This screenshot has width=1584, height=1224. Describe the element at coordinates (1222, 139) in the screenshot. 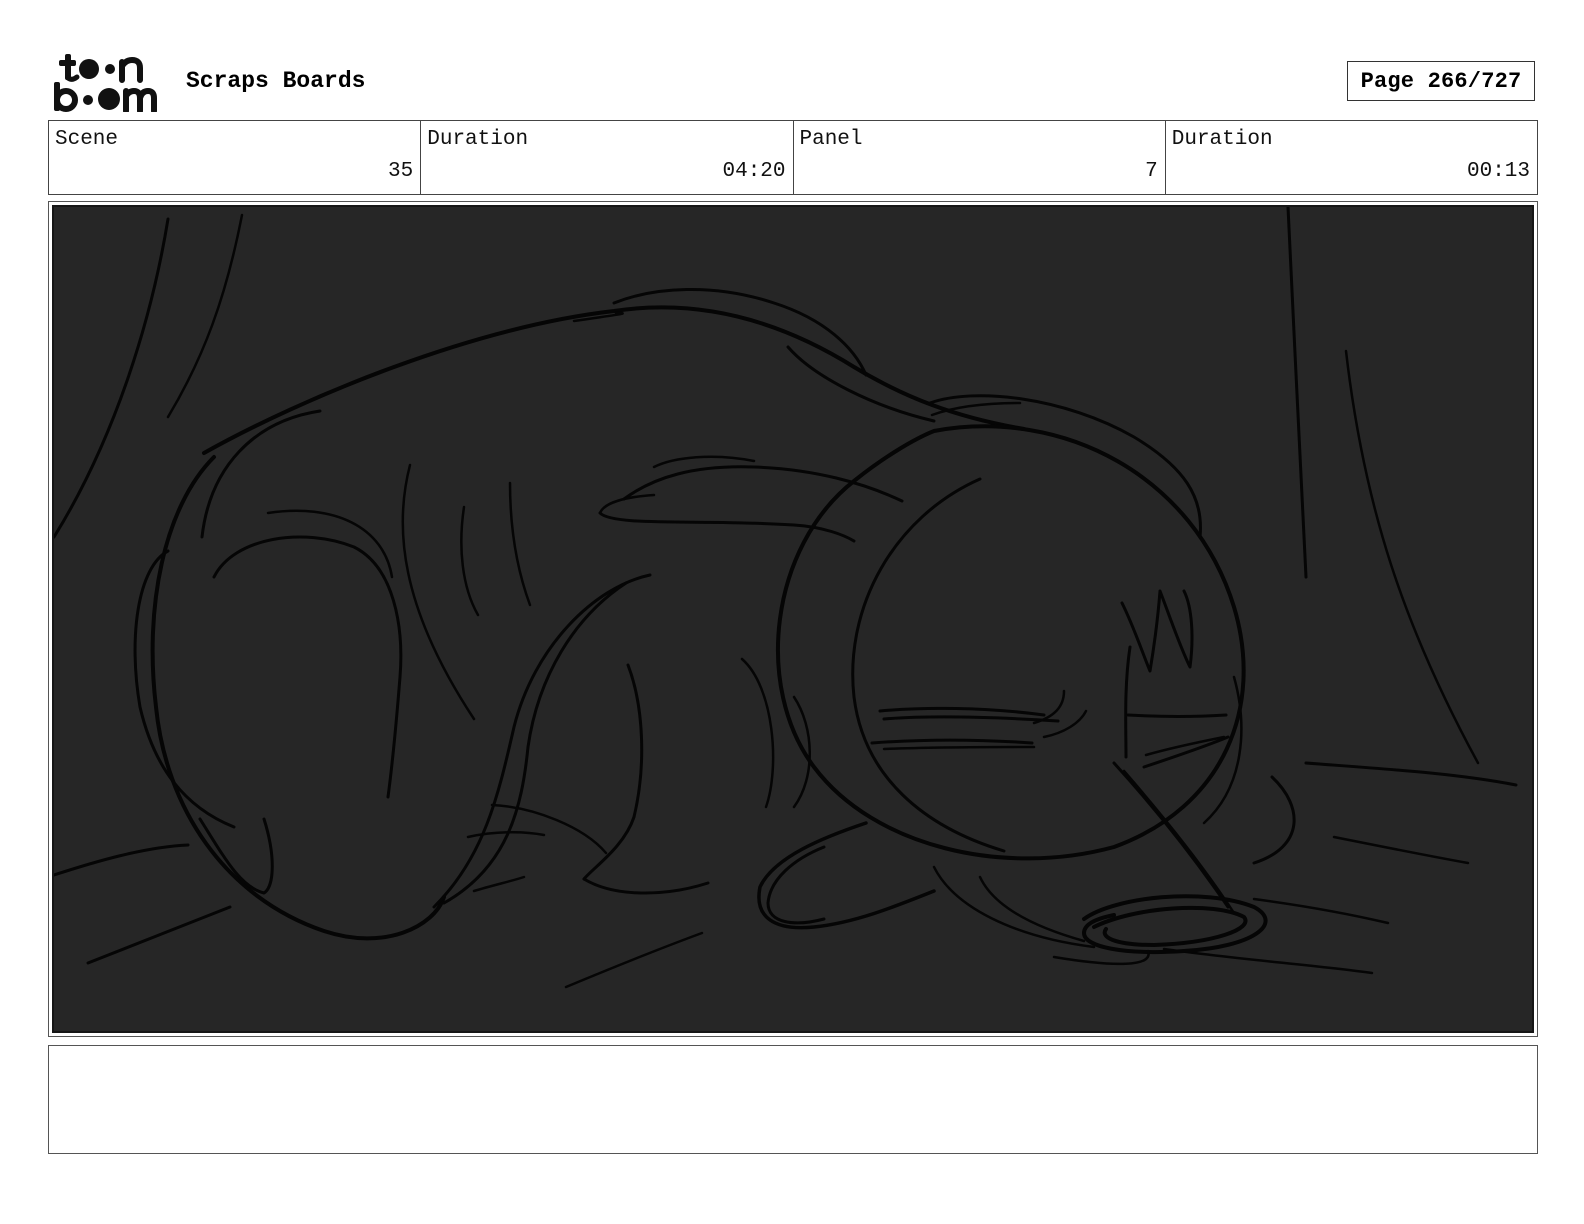

I see `panel-duration-label: Duration` at that location.